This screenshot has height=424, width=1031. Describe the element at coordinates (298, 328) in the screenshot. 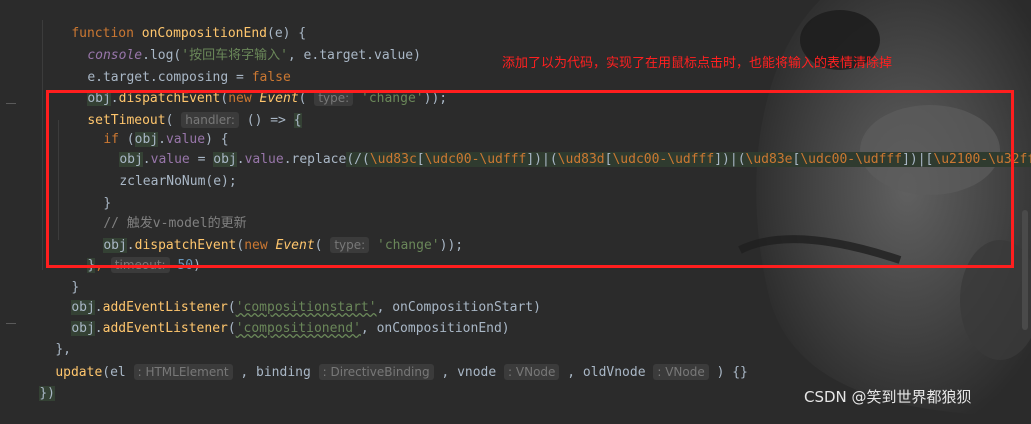

I see `string-literal: 'compositionend'` at that location.